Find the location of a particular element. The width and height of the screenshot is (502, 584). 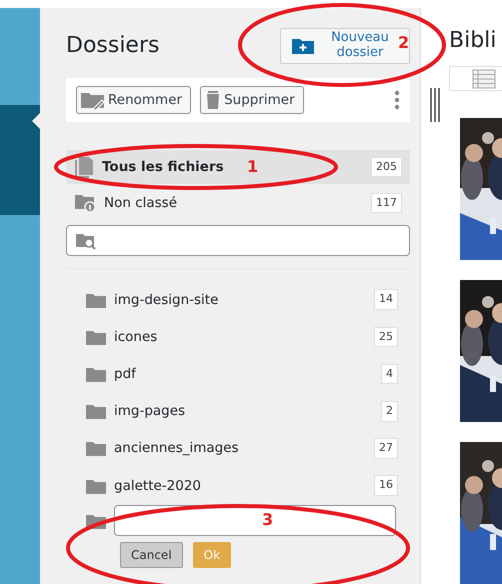

folder-list-item: galette-2020 16 is located at coordinates (238, 485).